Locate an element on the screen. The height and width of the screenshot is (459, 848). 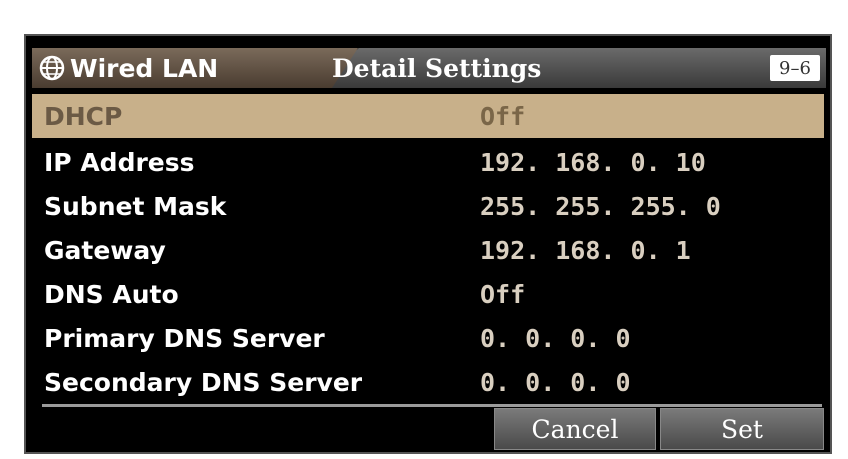
cancel-button: Cancel is located at coordinates (575, 429).